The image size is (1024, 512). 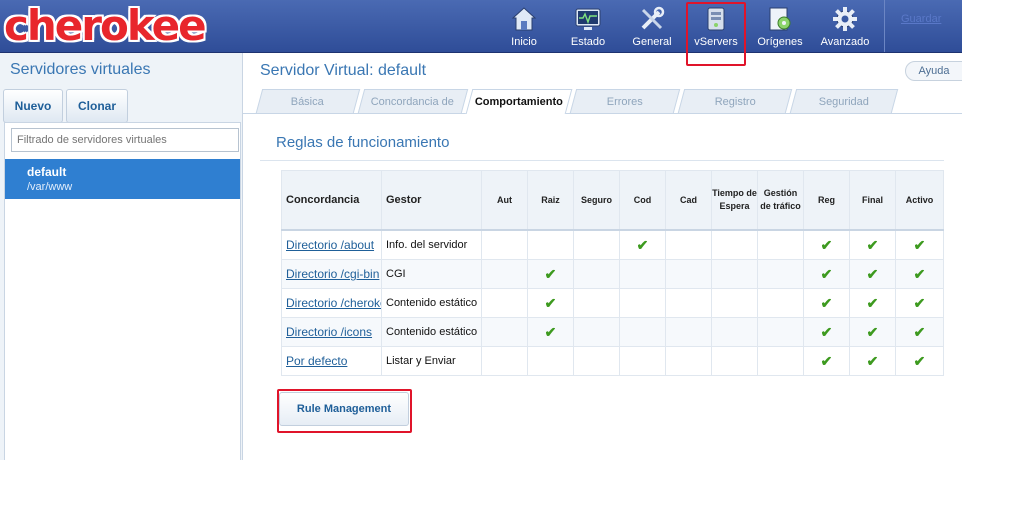 What do you see at coordinates (344, 411) in the screenshot?
I see `annotation-box` at bounding box center [344, 411].